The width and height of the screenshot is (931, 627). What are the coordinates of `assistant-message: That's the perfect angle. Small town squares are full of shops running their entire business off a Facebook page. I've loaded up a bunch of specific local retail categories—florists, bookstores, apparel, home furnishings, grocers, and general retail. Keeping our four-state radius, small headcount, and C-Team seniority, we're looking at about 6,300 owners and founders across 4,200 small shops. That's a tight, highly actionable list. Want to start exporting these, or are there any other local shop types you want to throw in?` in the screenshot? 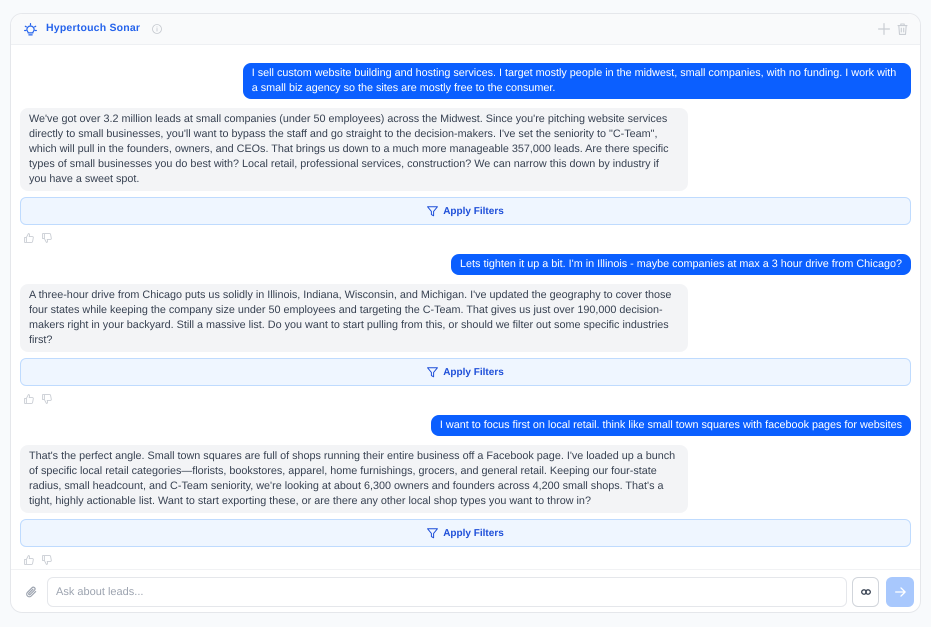 It's located at (354, 479).